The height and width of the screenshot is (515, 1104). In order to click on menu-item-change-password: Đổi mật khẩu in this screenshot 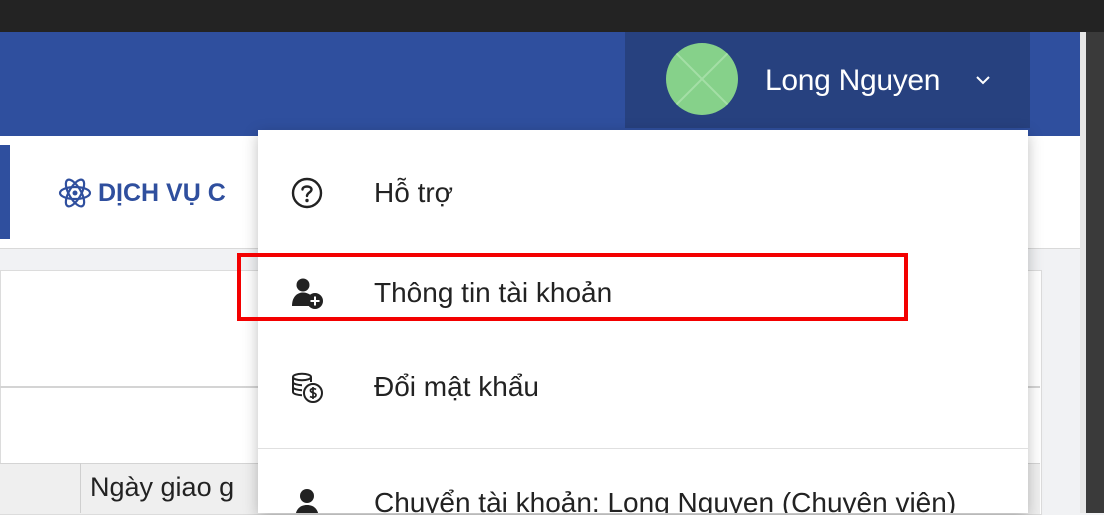, I will do `click(643, 387)`.